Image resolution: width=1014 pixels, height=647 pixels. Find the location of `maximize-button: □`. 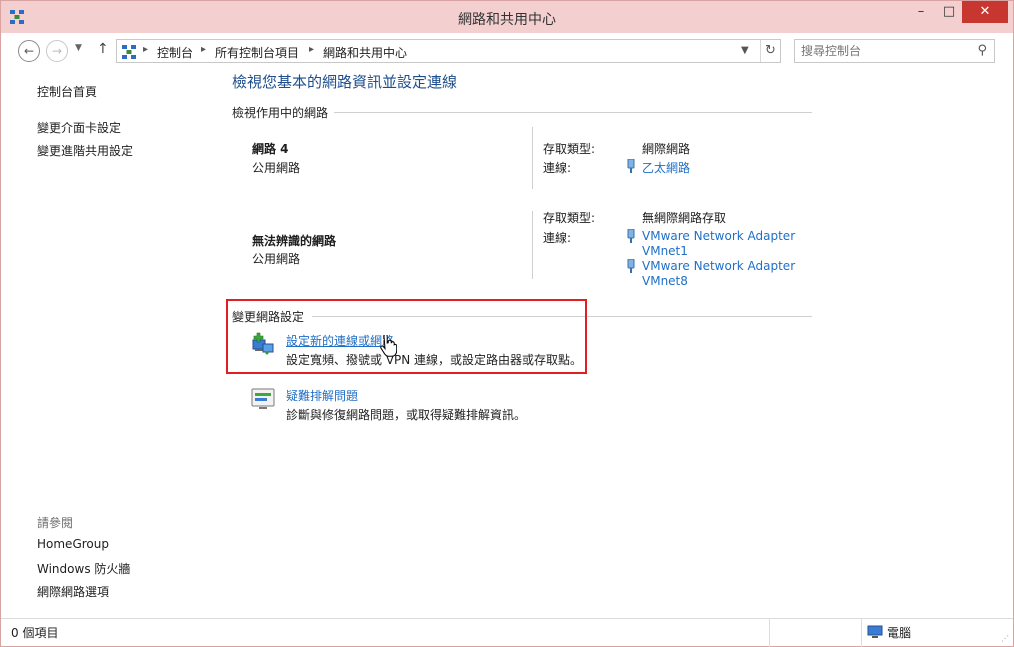

maximize-button: □ is located at coordinates (949, 12).